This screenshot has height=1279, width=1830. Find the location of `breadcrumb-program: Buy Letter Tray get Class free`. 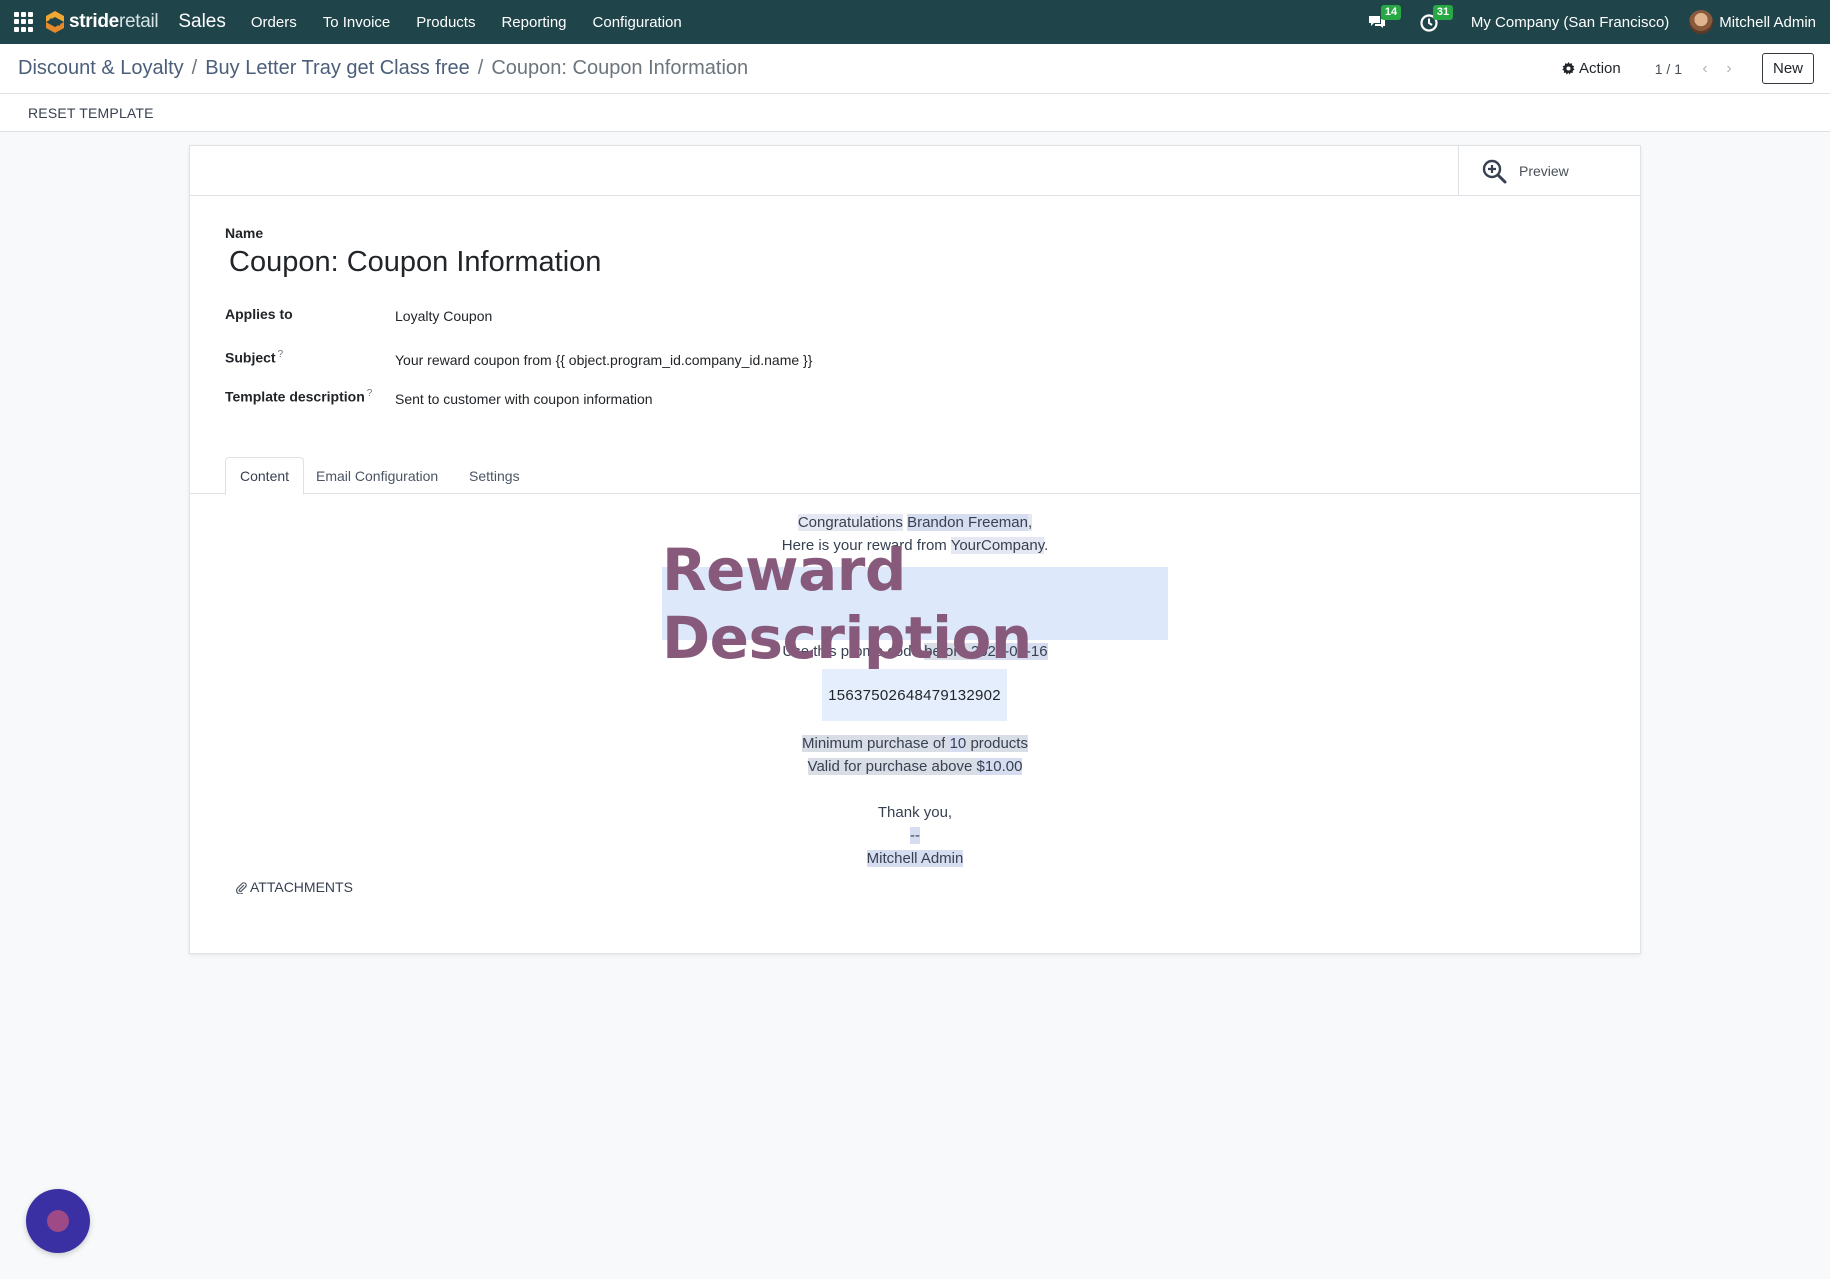

breadcrumb-program: Buy Letter Tray get Class free is located at coordinates (337, 68).